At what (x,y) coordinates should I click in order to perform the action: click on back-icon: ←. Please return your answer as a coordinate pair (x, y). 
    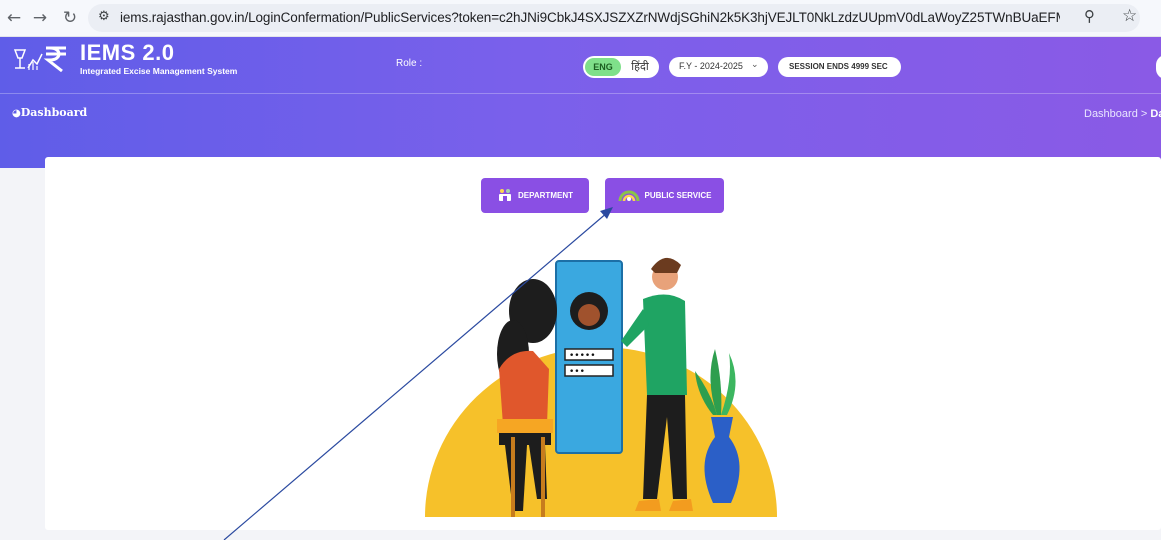
    Looking at the image, I should click on (14, 18).